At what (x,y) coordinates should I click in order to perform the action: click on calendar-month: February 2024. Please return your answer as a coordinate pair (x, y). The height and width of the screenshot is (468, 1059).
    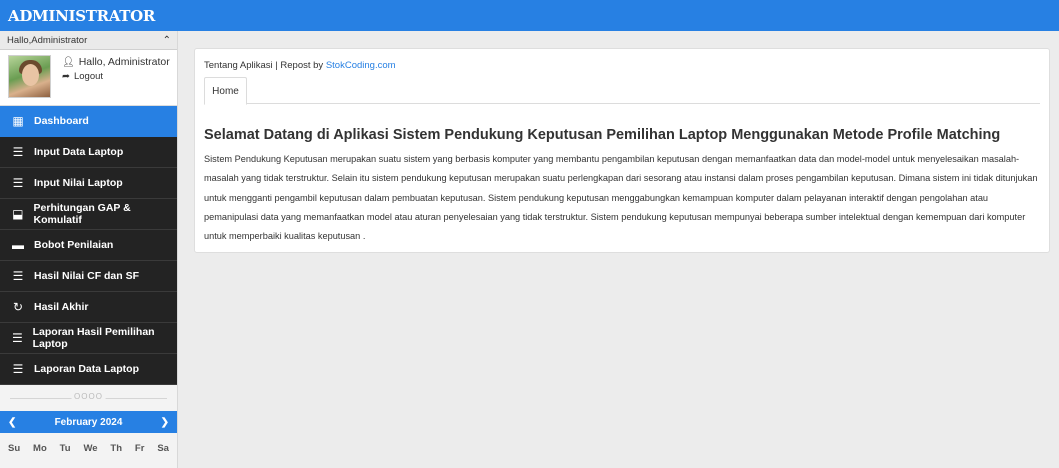
    Looking at the image, I should click on (88, 422).